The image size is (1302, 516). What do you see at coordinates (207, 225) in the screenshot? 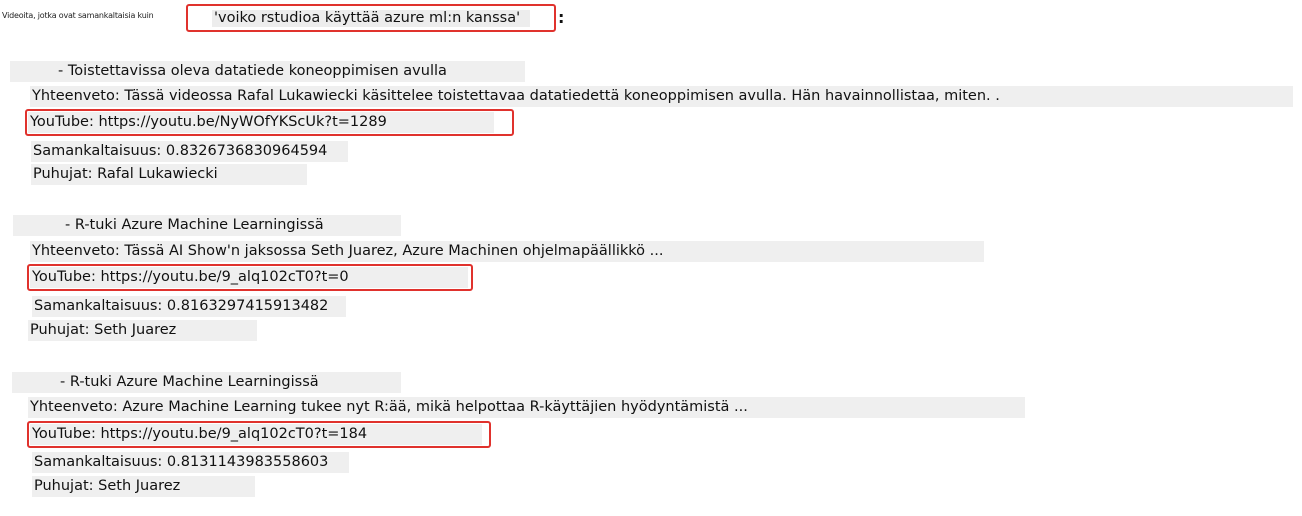
I see `result-2-title: - R-tuki Azure Machine Learningissä` at bounding box center [207, 225].